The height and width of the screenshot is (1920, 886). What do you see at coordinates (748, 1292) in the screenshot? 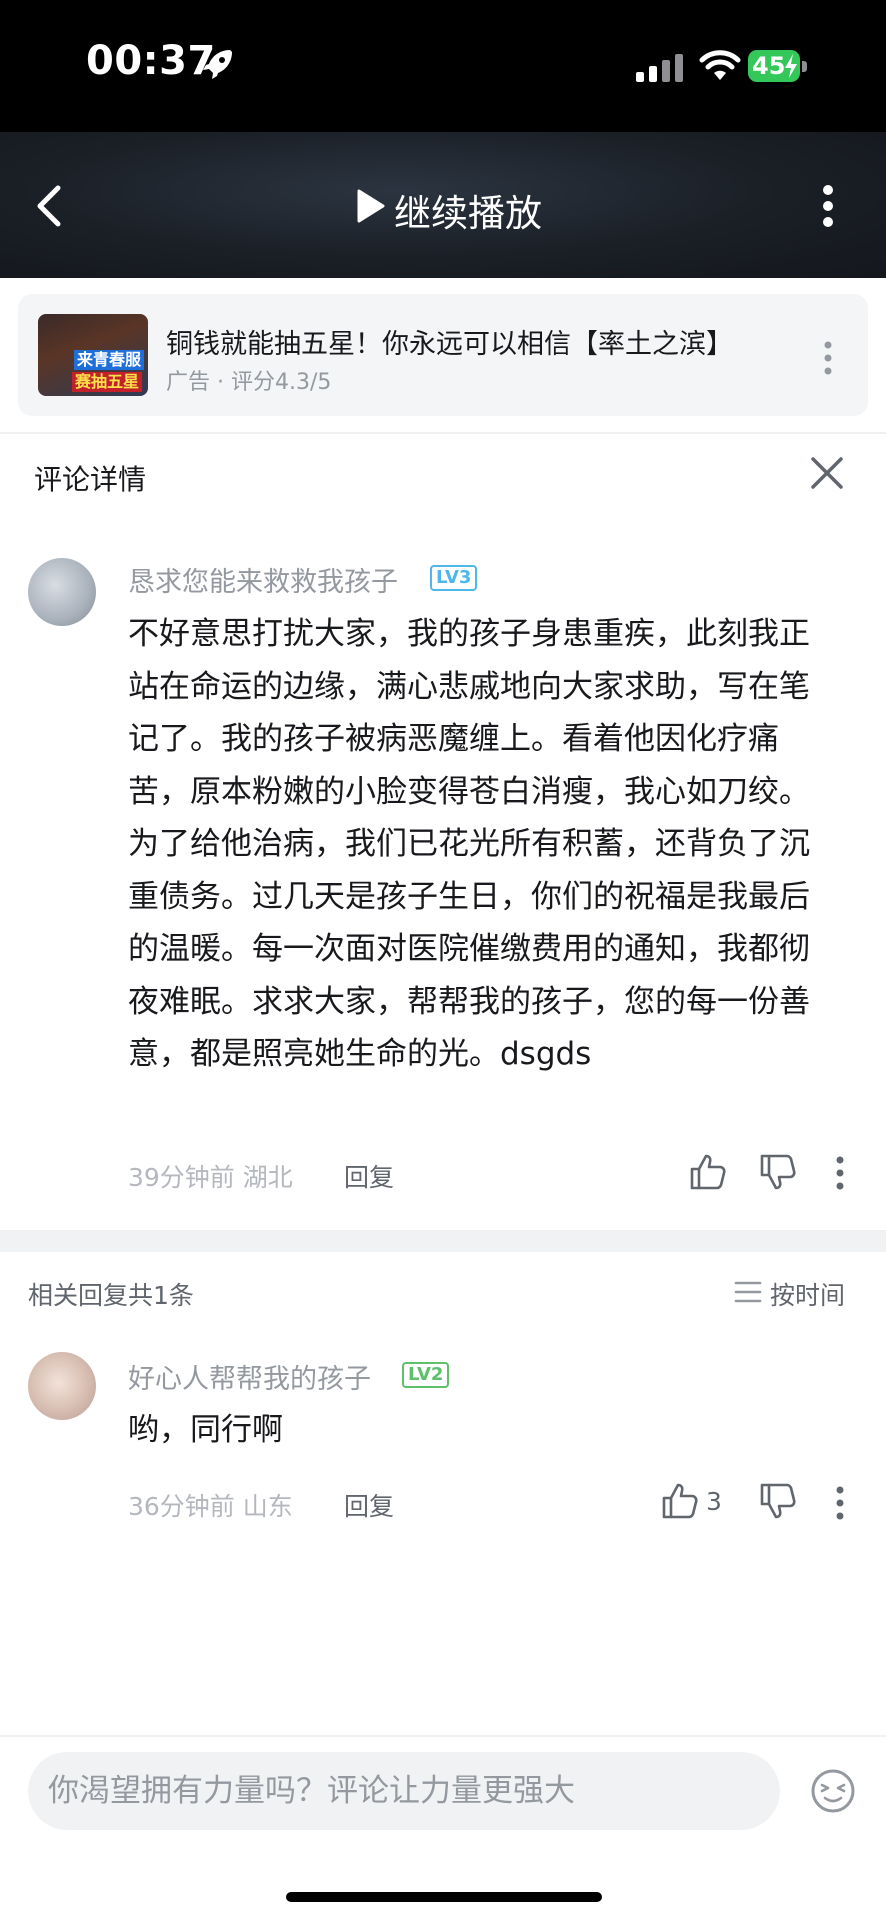
I see `sort-icon` at bounding box center [748, 1292].